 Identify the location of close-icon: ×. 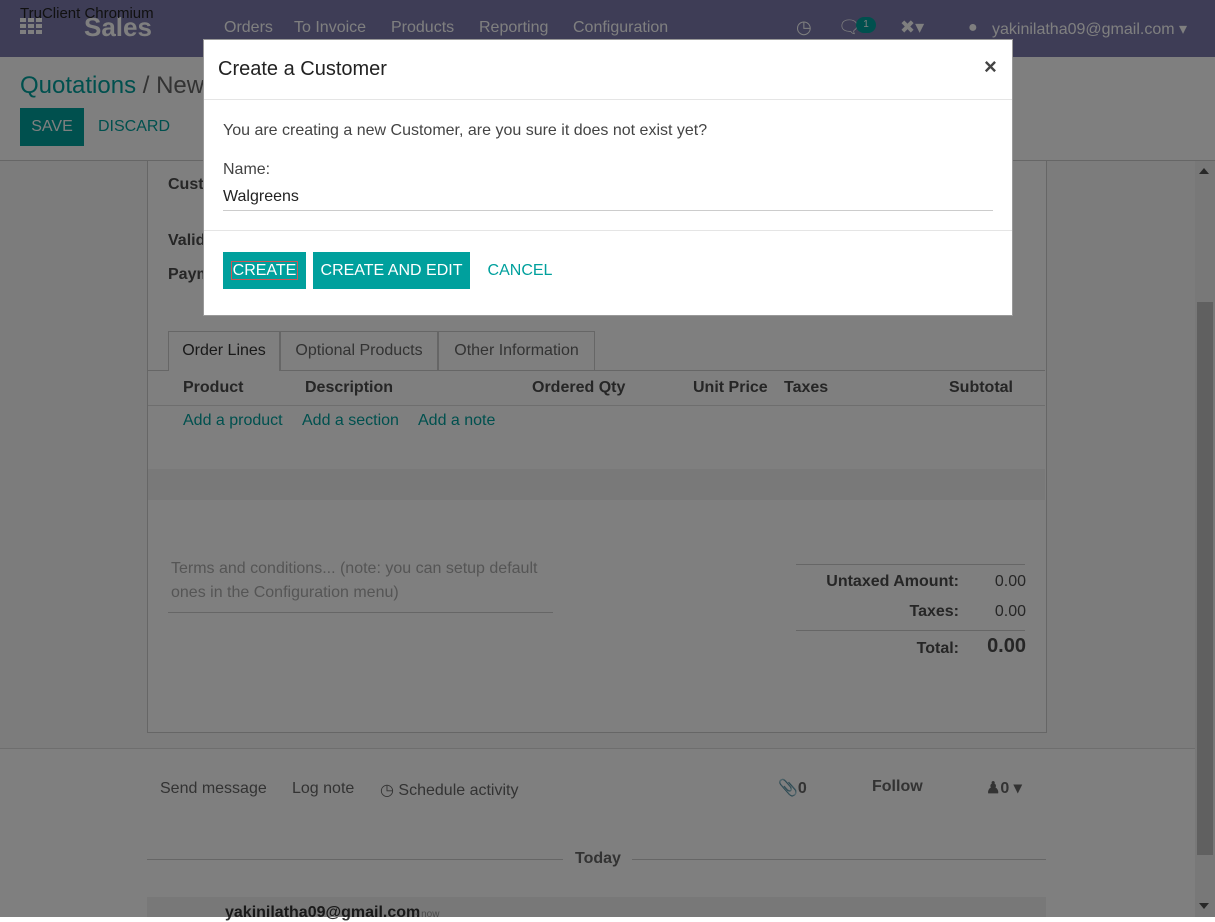
(990, 67).